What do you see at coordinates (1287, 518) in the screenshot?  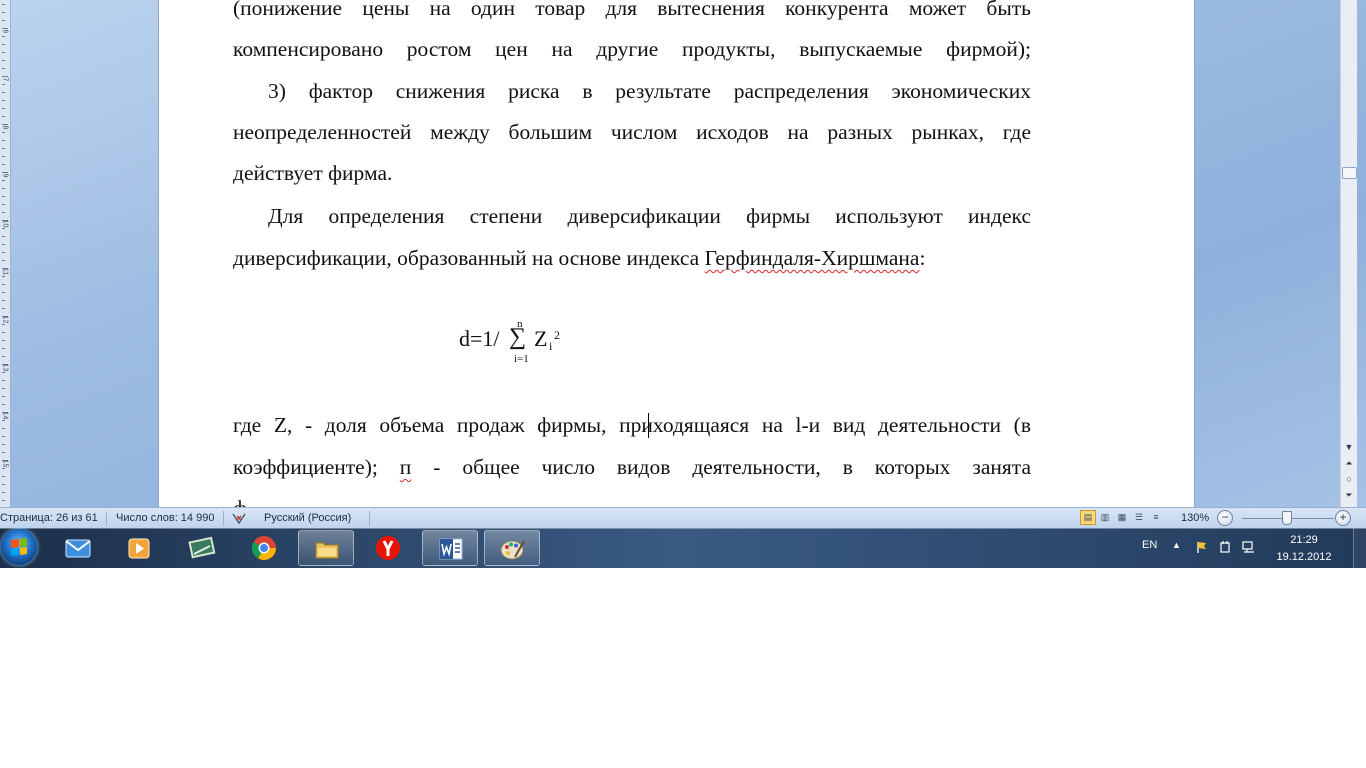 I see `zoom-slider-thumb` at bounding box center [1287, 518].